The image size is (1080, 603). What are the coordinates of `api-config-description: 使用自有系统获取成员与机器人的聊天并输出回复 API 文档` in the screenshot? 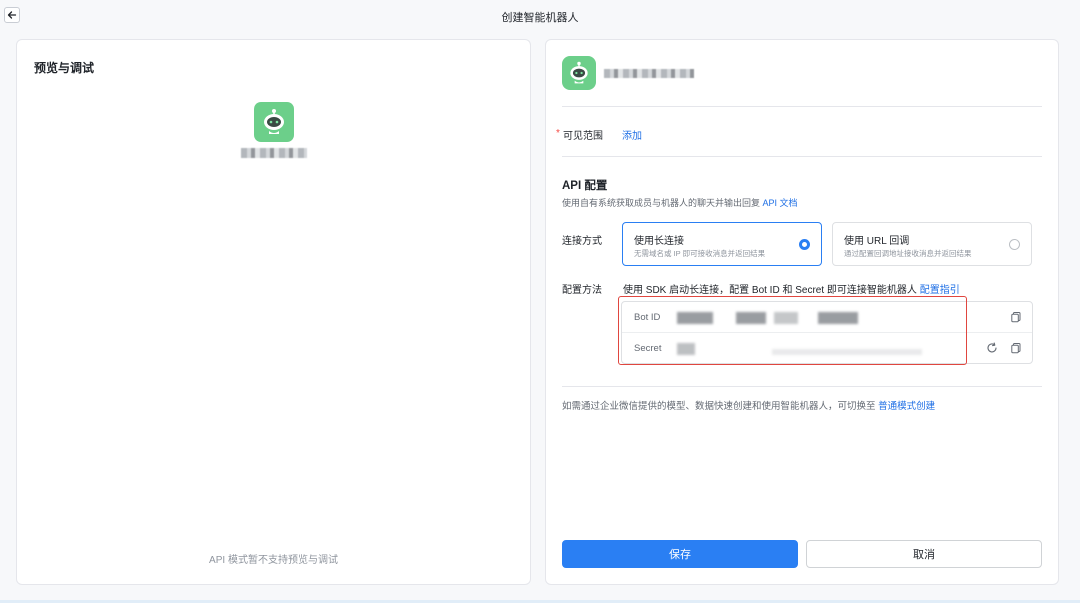 It's located at (680, 202).